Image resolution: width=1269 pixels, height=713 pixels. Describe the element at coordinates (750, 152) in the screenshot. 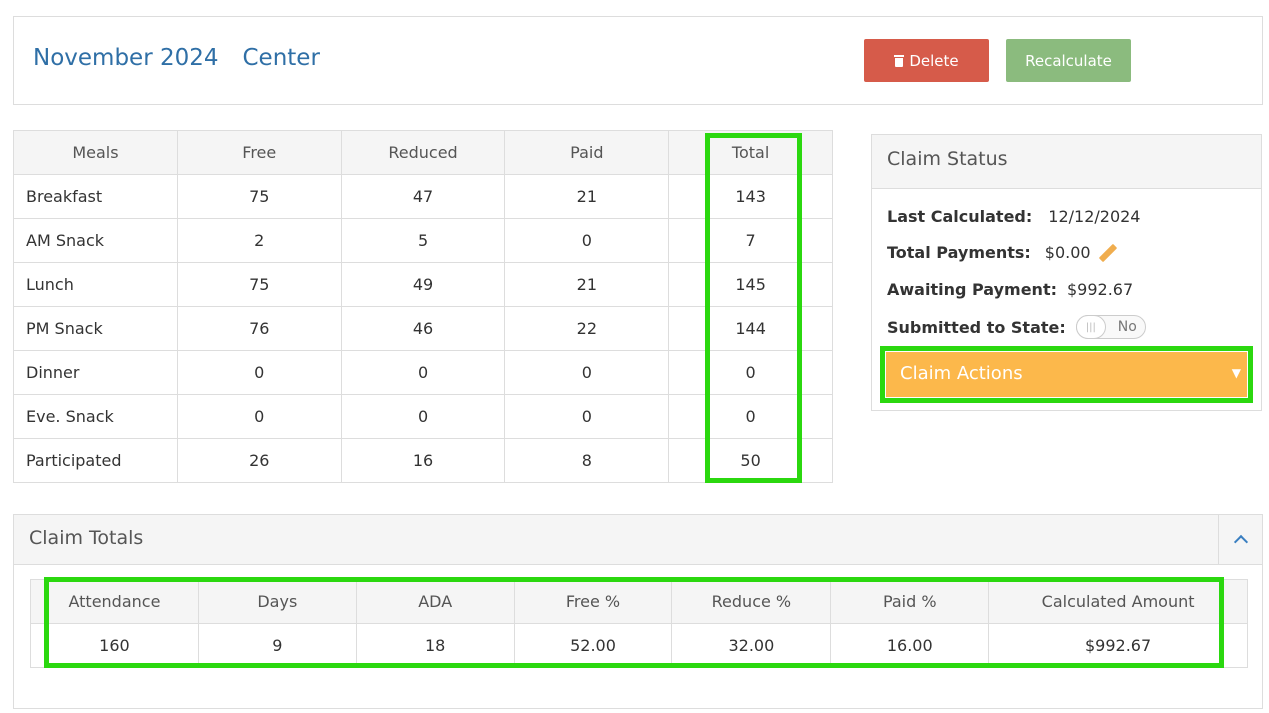

I see `col-header-total: Total` at that location.